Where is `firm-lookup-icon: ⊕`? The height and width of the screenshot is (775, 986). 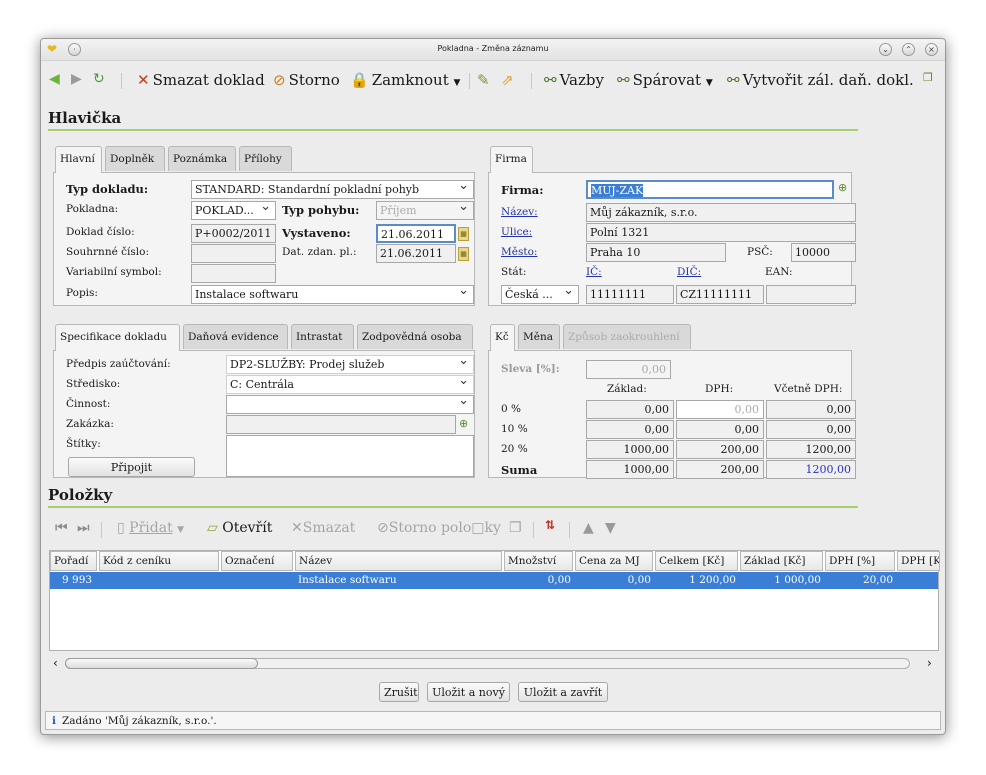 firm-lookup-icon: ⊕ is located at coordinates (842, 187).